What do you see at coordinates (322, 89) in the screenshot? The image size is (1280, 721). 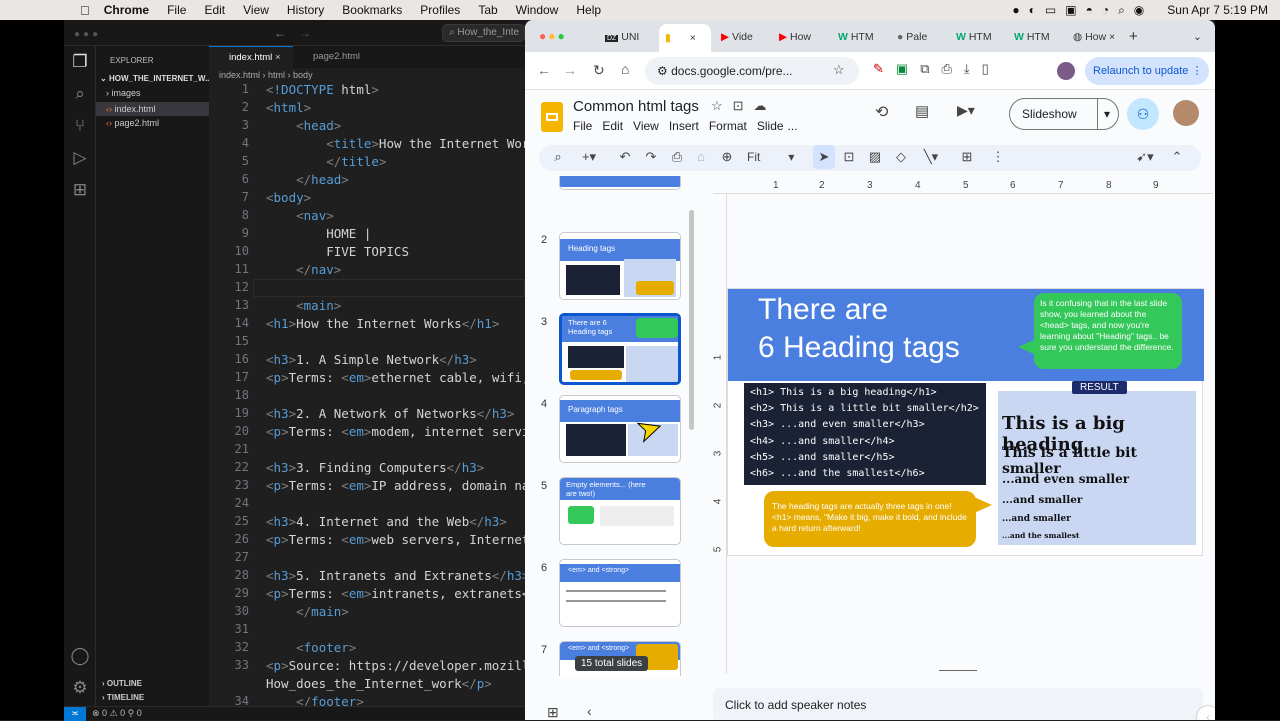 I see `code-line: <!DOCTYPE html>` at bounding box center [322, 89].